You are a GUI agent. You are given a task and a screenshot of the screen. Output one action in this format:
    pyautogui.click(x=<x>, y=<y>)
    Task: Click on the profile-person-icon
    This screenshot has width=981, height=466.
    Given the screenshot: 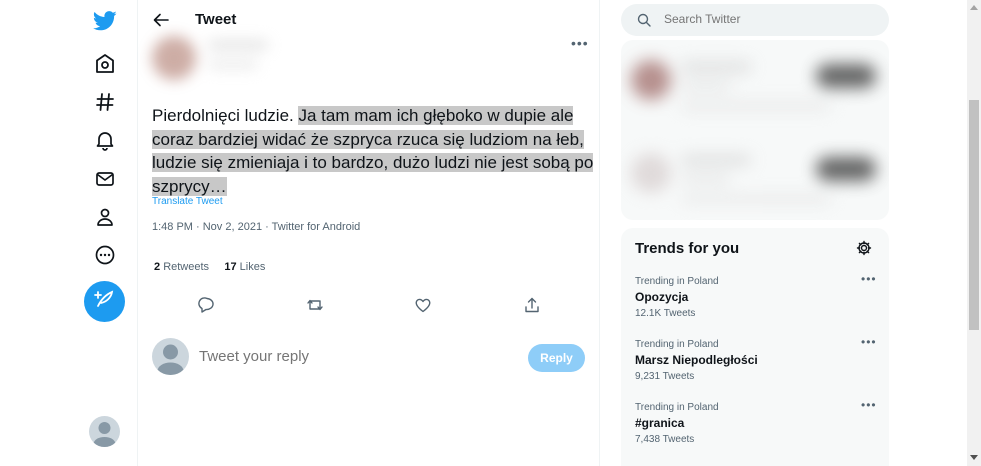 What is the action you would take?
    pyautogui.click(x=105, y=217)
    